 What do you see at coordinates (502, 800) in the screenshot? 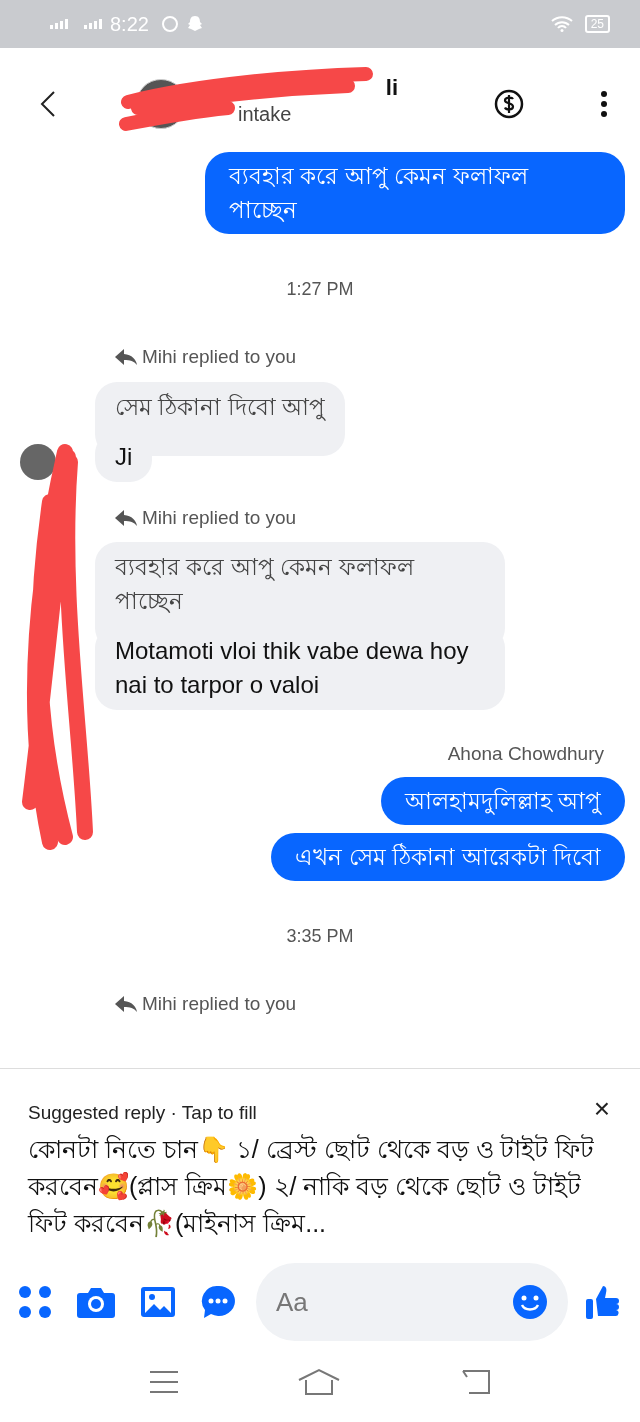
I see `outgoing-message: আলহামদুলিল্লাহ আপু` at bounding box center [502, 800].